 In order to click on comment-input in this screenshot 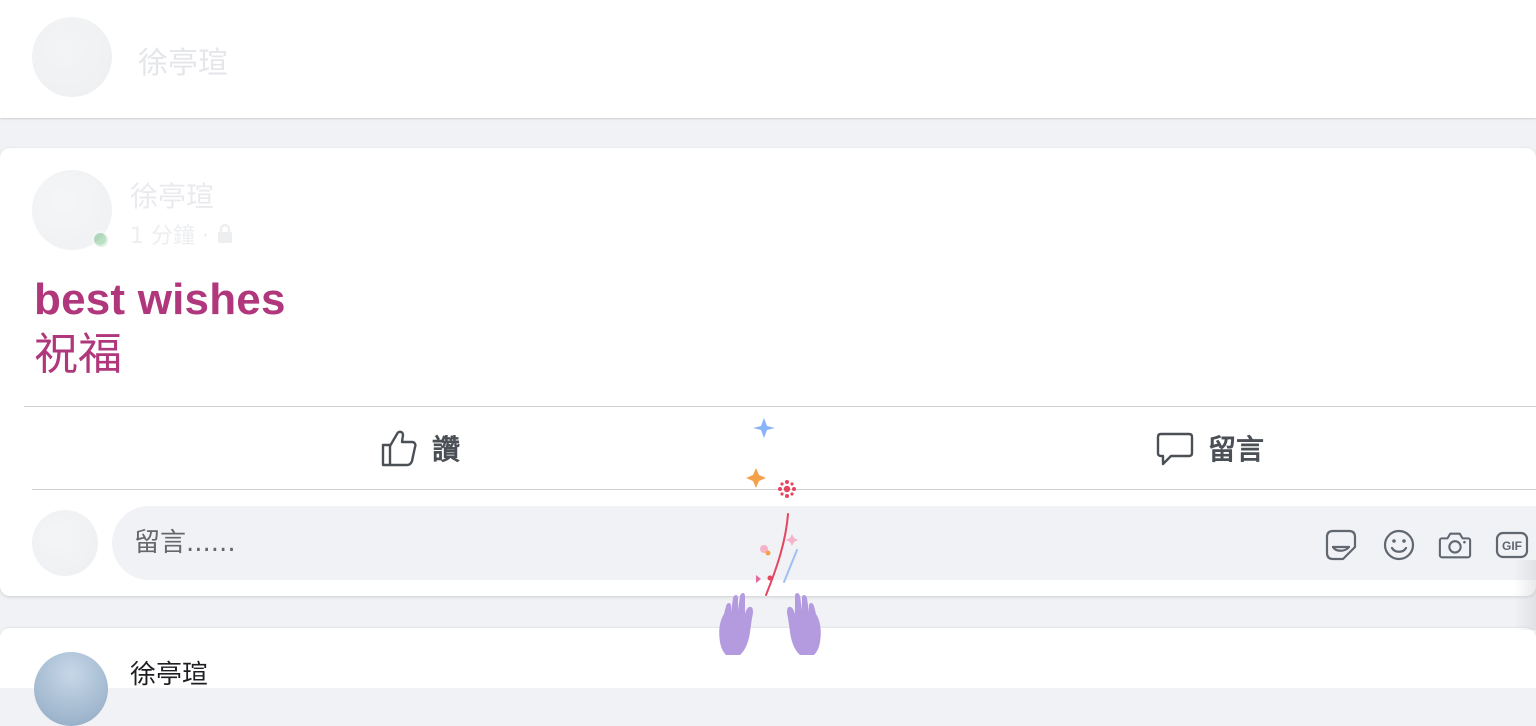, I will do `click(584, 543)`.